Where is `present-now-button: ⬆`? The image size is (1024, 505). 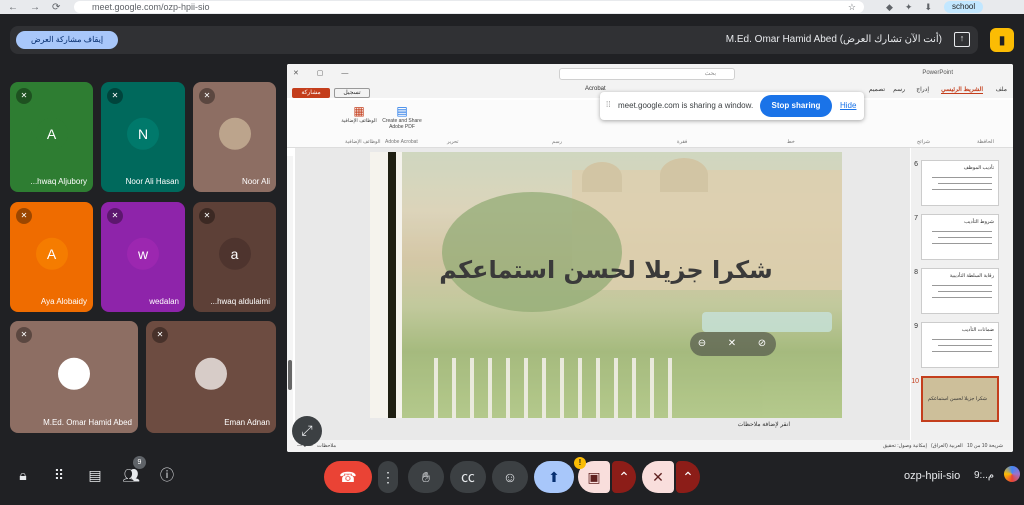
present-now-button: ⬆ is located at coordinates (554, 477).